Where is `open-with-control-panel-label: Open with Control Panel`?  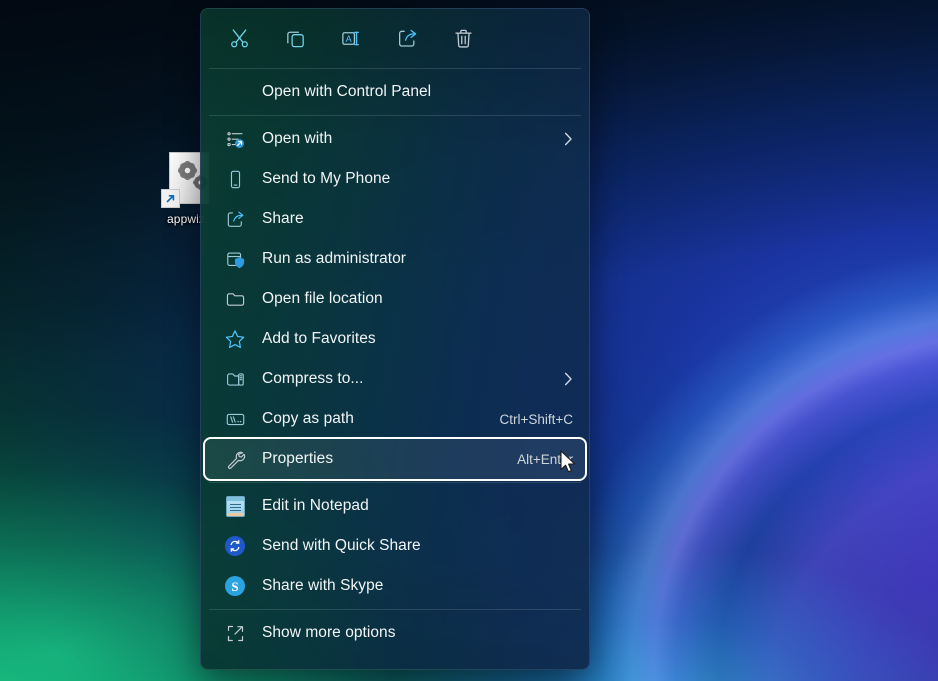
open-with-control-panel-label: Open with Control Panel is located at coordinates (347, 91).